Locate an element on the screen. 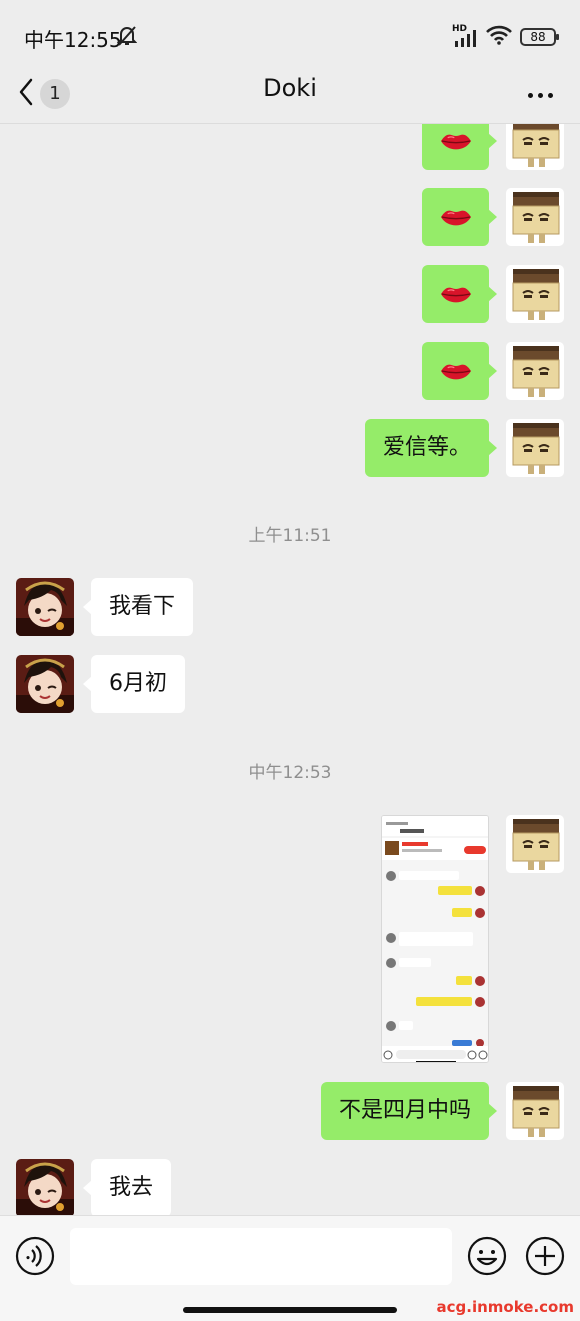 This screenshot has height=1321, width=580. voice-button is located at coordinates (35, 1256).